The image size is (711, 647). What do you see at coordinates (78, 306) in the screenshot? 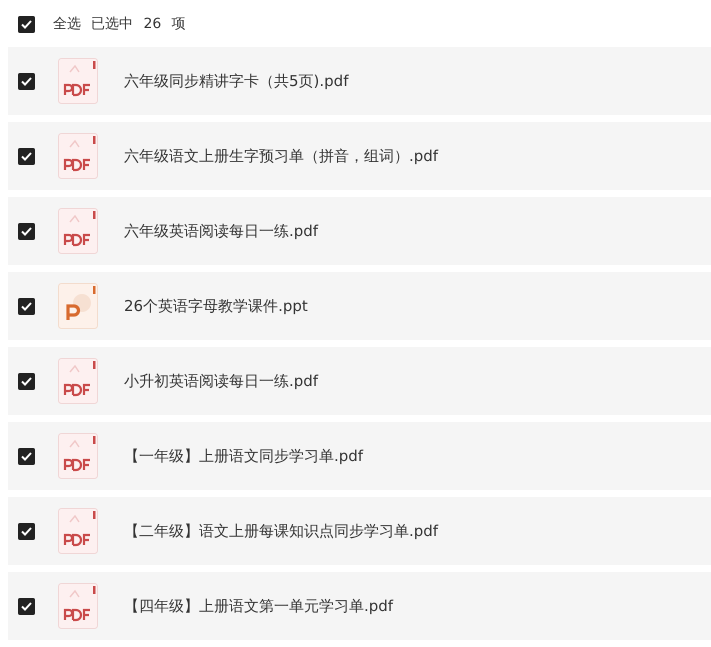
I see `ppt-file-icon` at bounding box center [78, 306].